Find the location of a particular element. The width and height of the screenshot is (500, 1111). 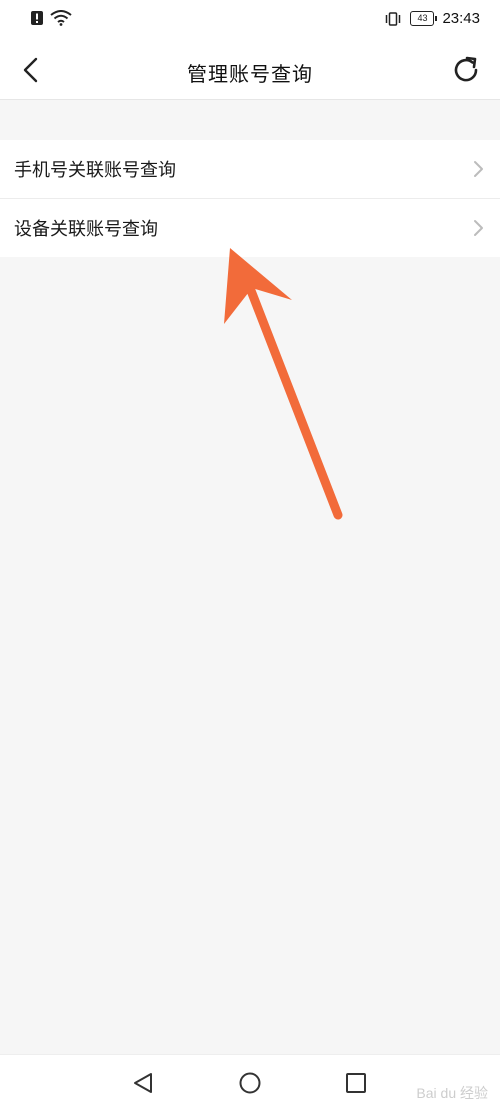

nav-bar: 管理账号查询 is located at coordinates (250, 71).